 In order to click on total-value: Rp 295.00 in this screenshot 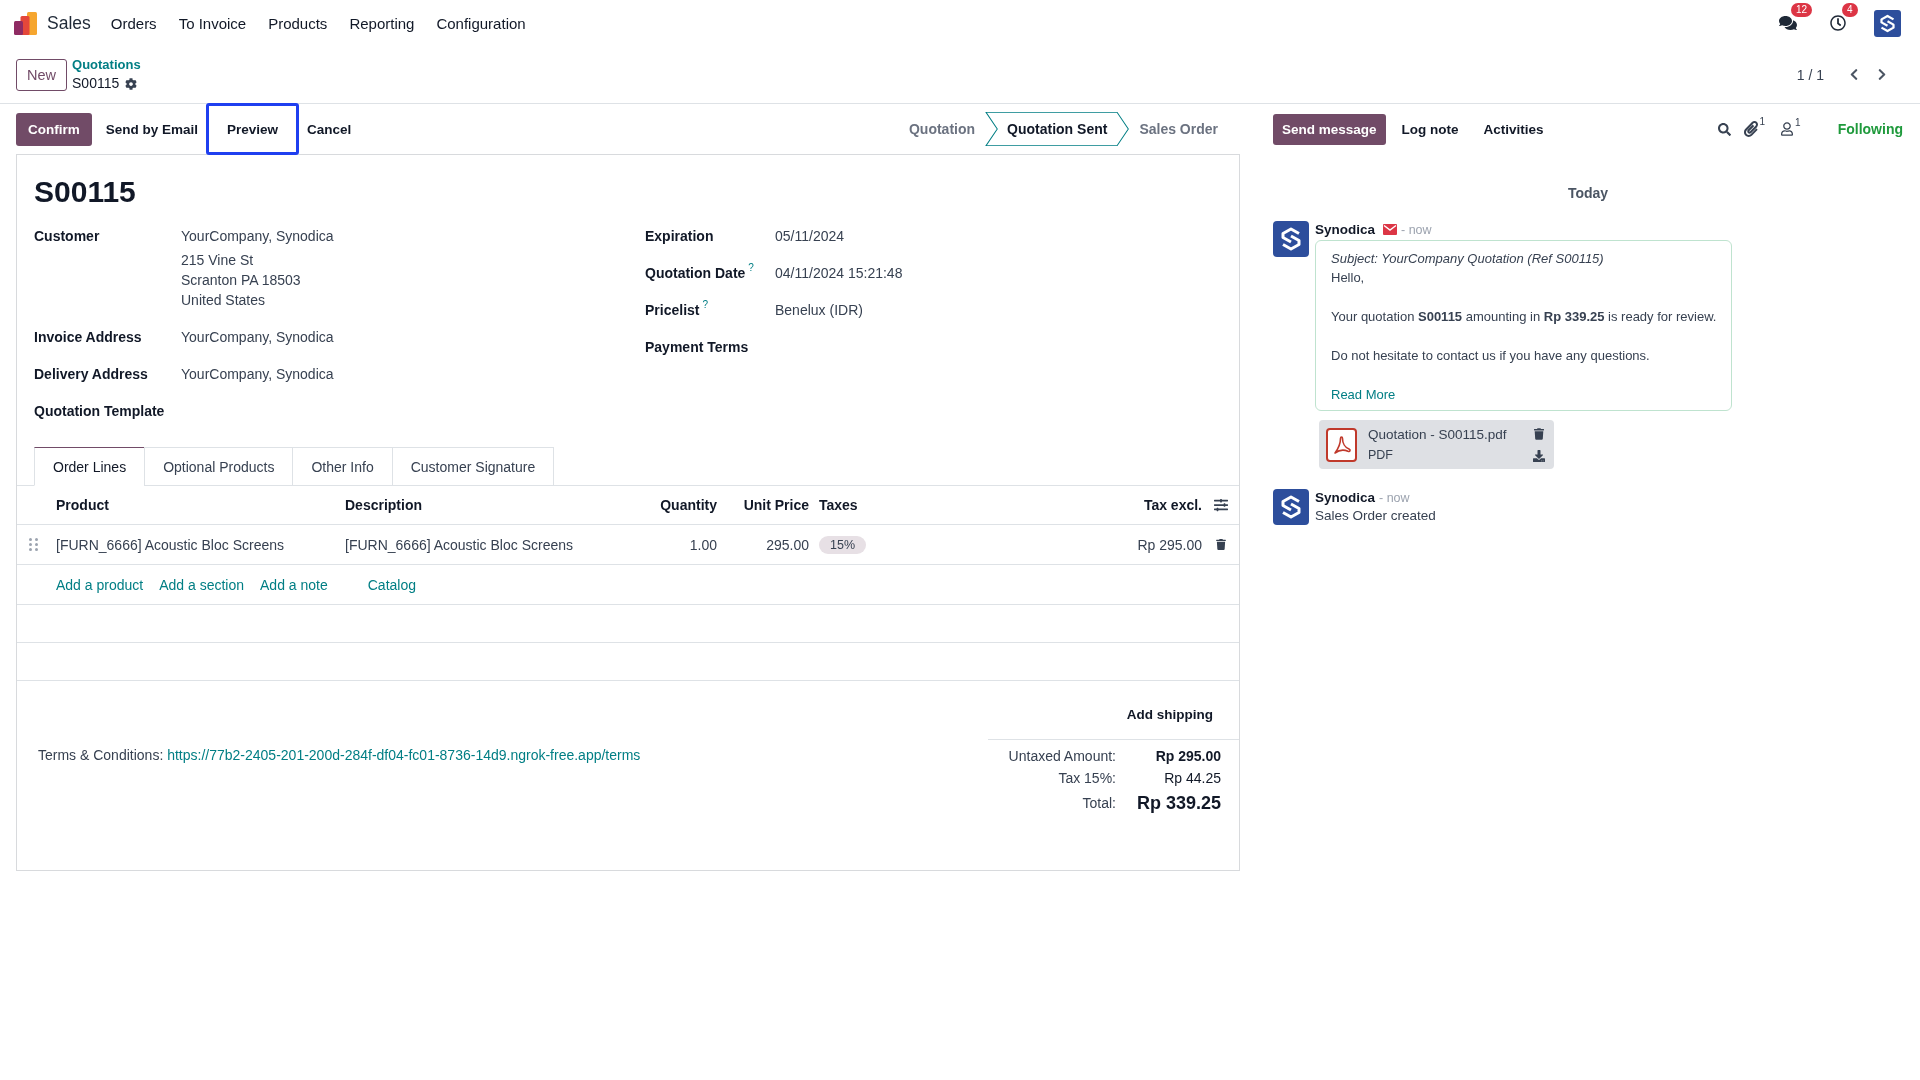, I will do `click(1188, 756)`.